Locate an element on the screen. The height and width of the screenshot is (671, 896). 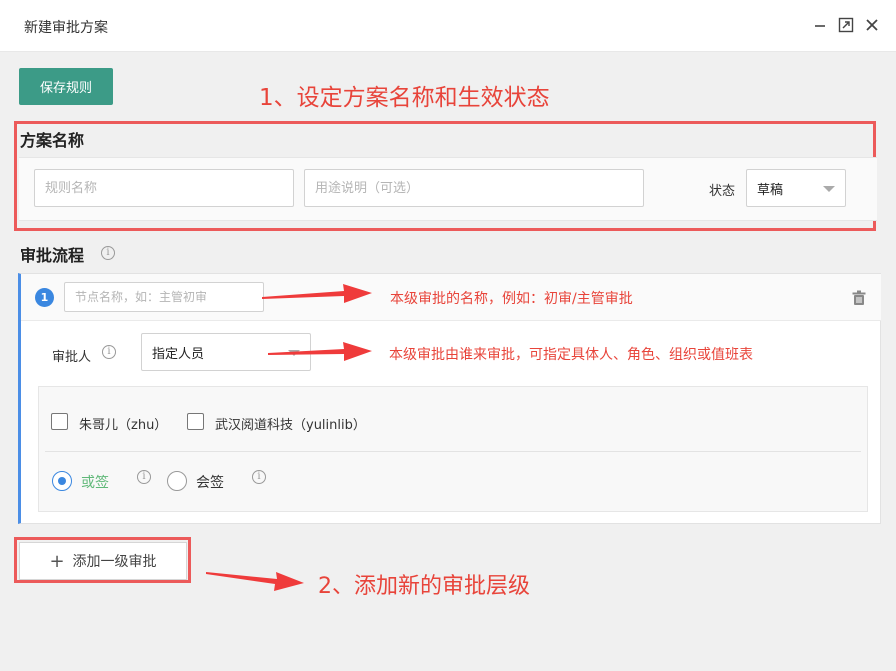
approver-name-1: 朱哥儿（zhu） is located at coordinates (123, 425).